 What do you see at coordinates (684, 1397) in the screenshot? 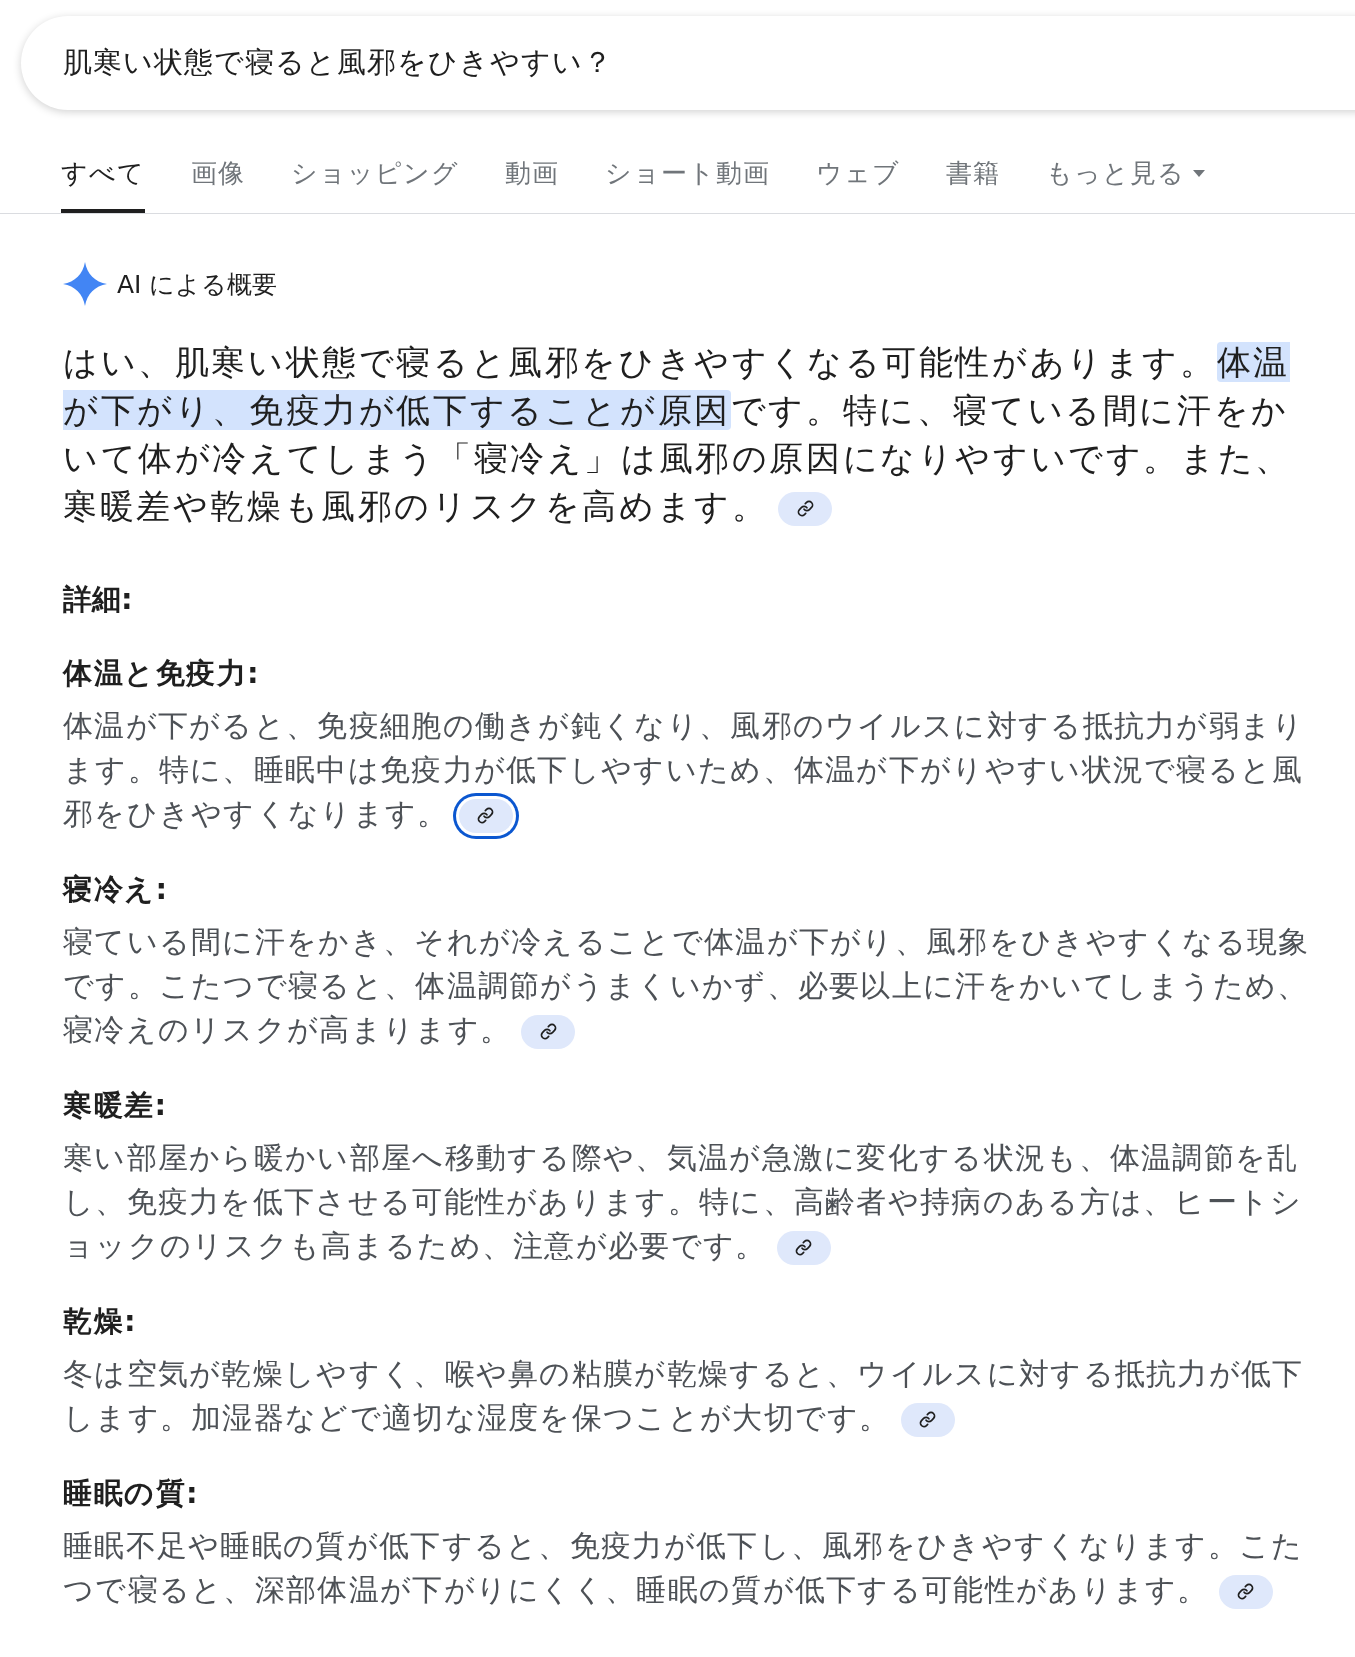
I see `section-text: 冬は空気が乾燥しやすく、喉や鼻の粘膜が乾燥すると、ウイルスに対する抵抗力が低下します。加湿器などで適切な湿度を保つことが大切です。` at bounding box center [684, 1397].